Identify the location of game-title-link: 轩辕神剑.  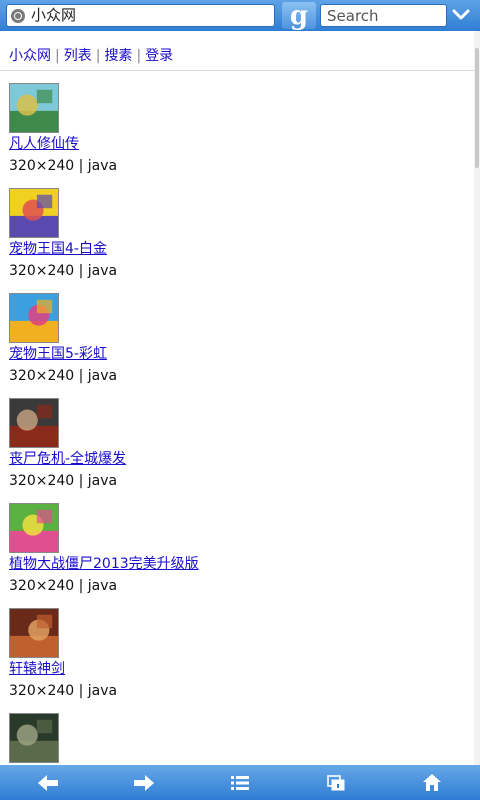
(37, 669).